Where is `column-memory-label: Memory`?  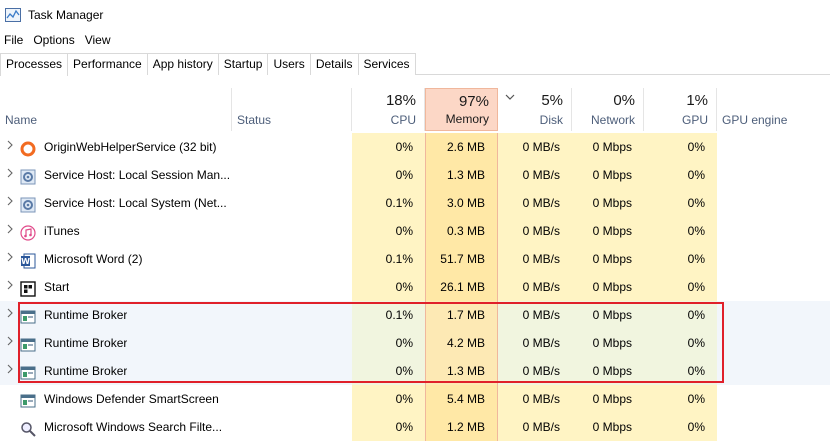 column-memory-label: Memory is located at coordinates (467, 119).